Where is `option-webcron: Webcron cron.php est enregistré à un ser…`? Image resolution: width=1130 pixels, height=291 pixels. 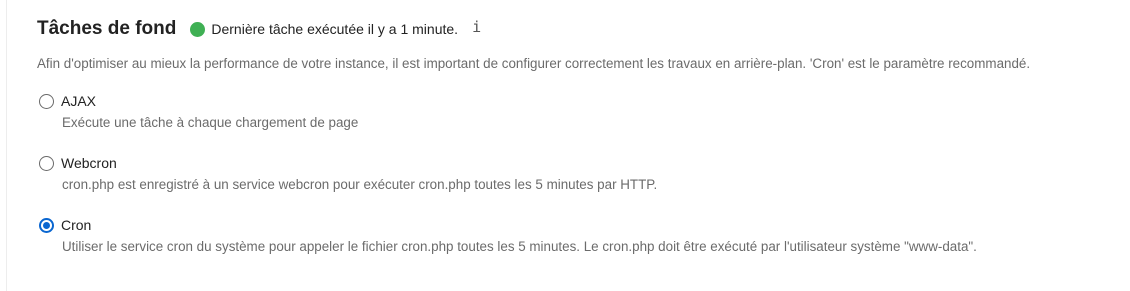 option-webcron: Webcron cron.php est enregistré à un ser… is located at coordinates (577, 172).